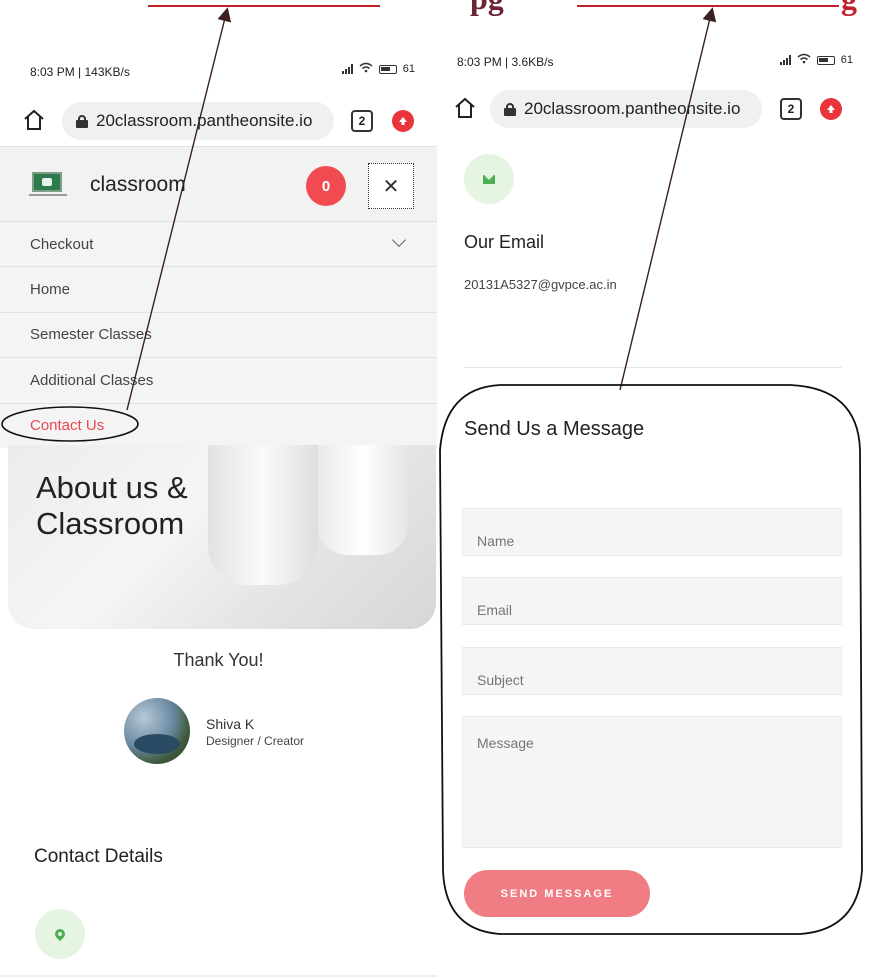 Image resolution: width=871 pixels, height=979 pixels. Describe the element at coordinates (230, 724) in the screenshot. I see `author-name: Shiva K` at that location.